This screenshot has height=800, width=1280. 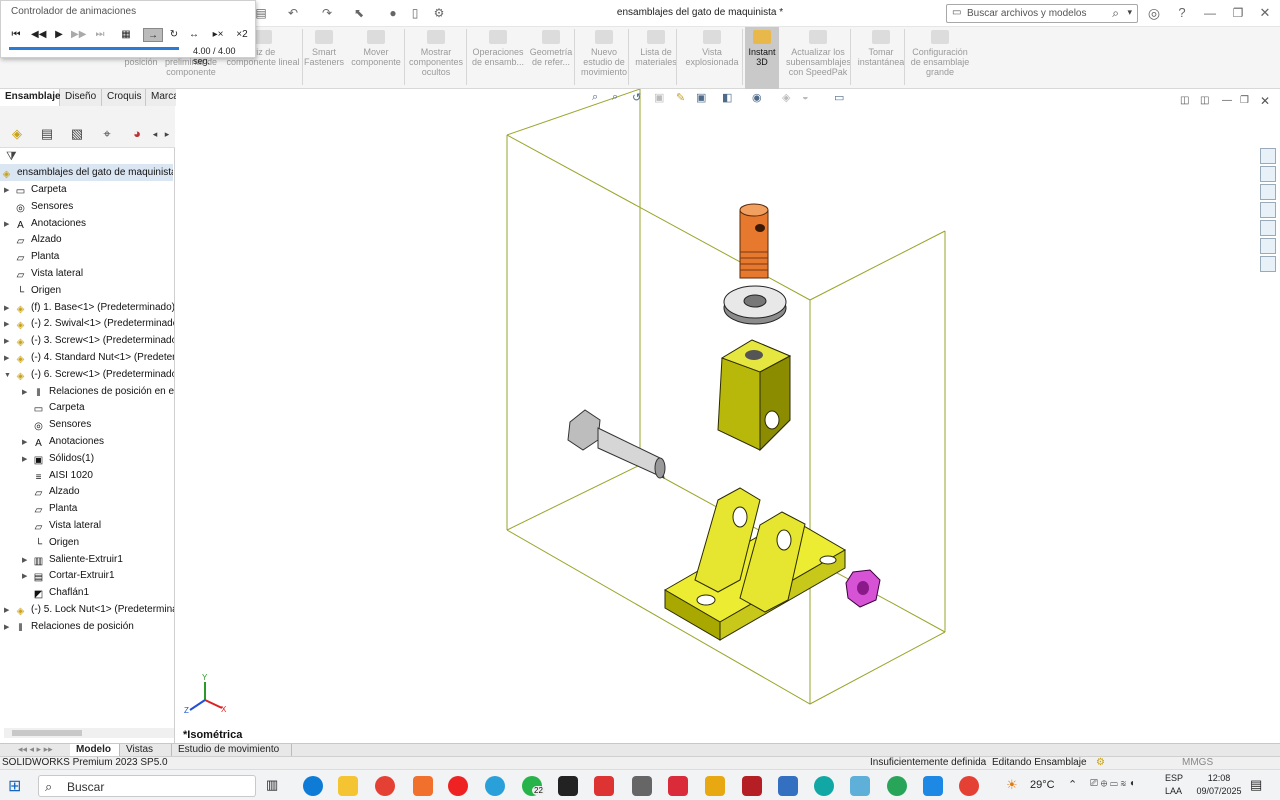 I want to click on chrome-icon, so click(x=385, y=786).